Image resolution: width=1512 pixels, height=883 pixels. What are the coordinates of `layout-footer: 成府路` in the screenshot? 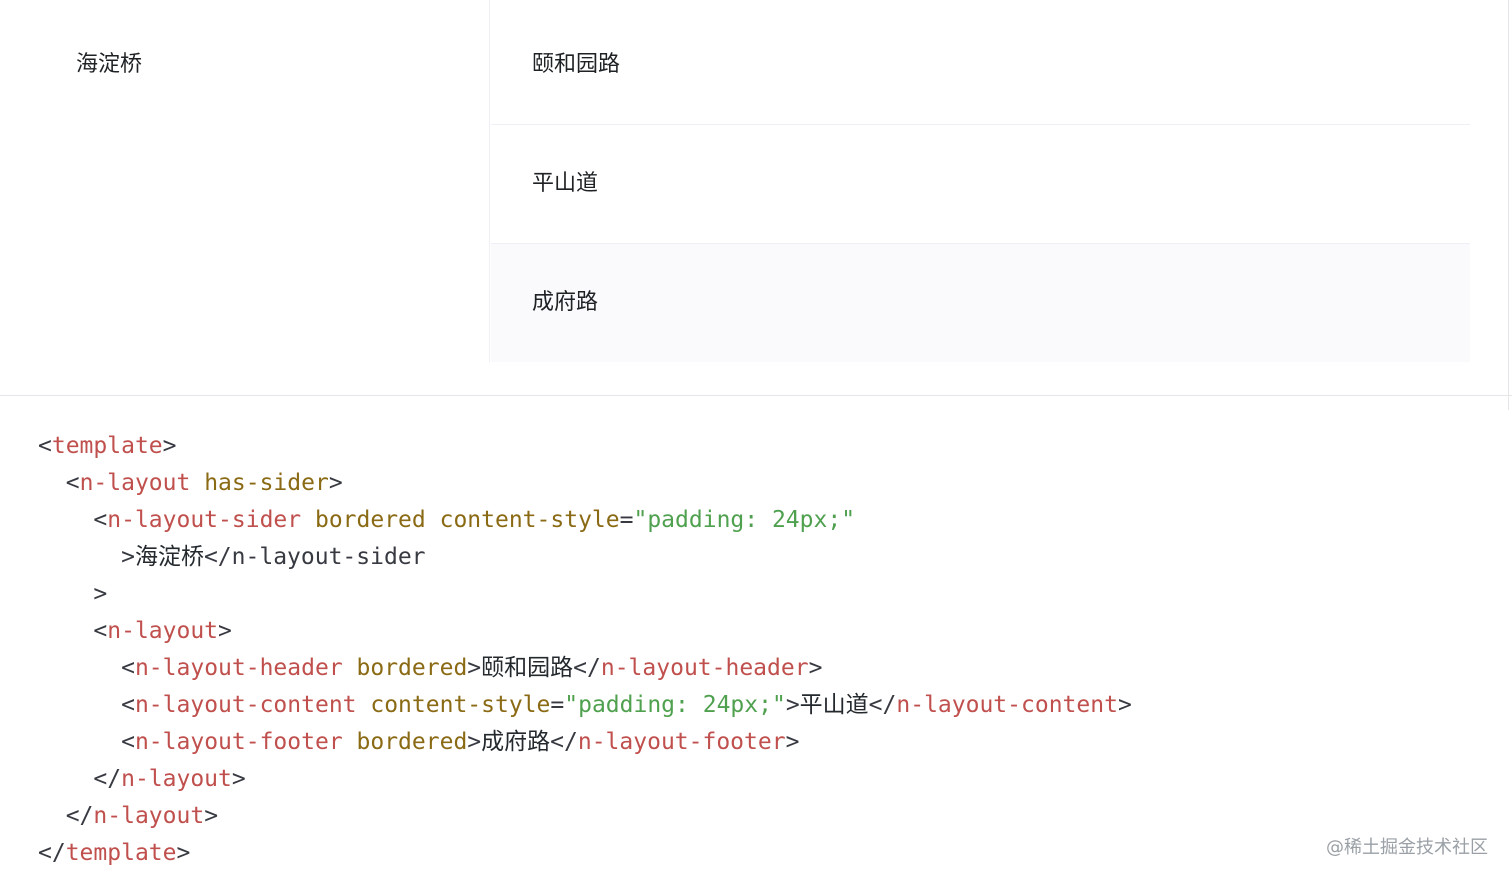 It's located at (980, 302).